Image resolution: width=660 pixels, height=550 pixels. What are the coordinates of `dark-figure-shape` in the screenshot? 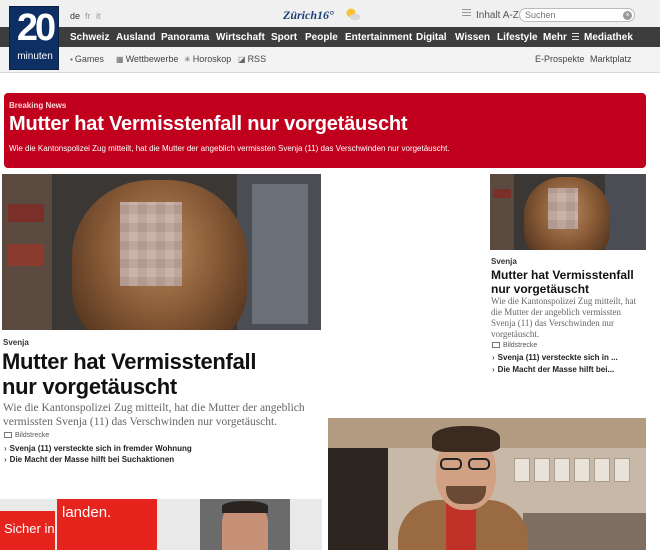 It's located at (358, 499).